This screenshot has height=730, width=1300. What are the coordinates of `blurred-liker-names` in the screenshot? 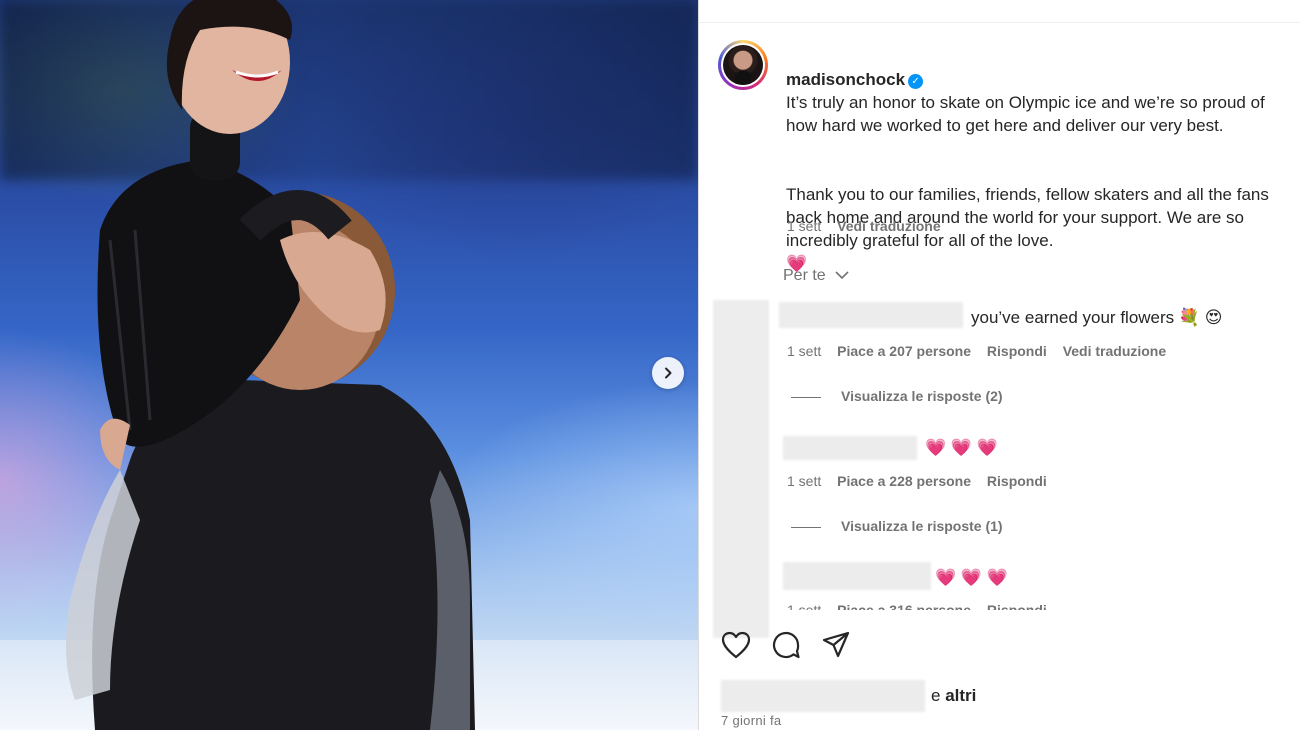 It's located at (823, 696).